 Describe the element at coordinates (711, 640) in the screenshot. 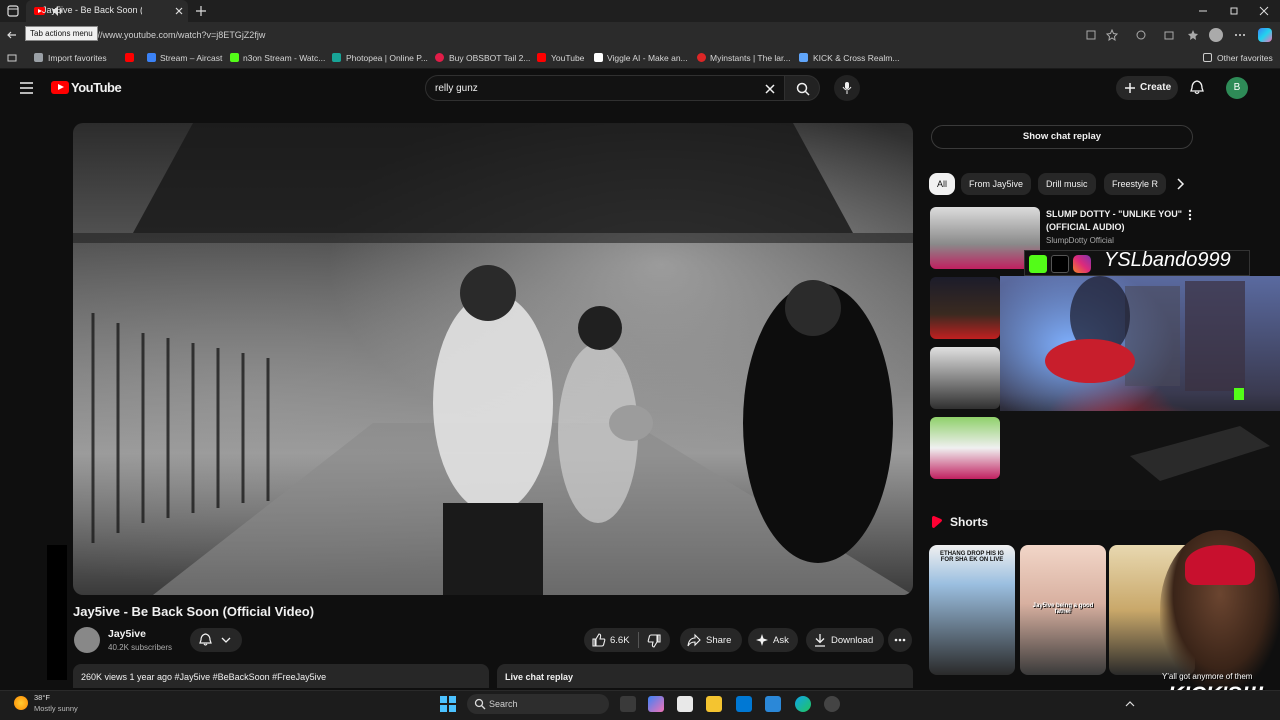

I see `share-button: Share` at that location.